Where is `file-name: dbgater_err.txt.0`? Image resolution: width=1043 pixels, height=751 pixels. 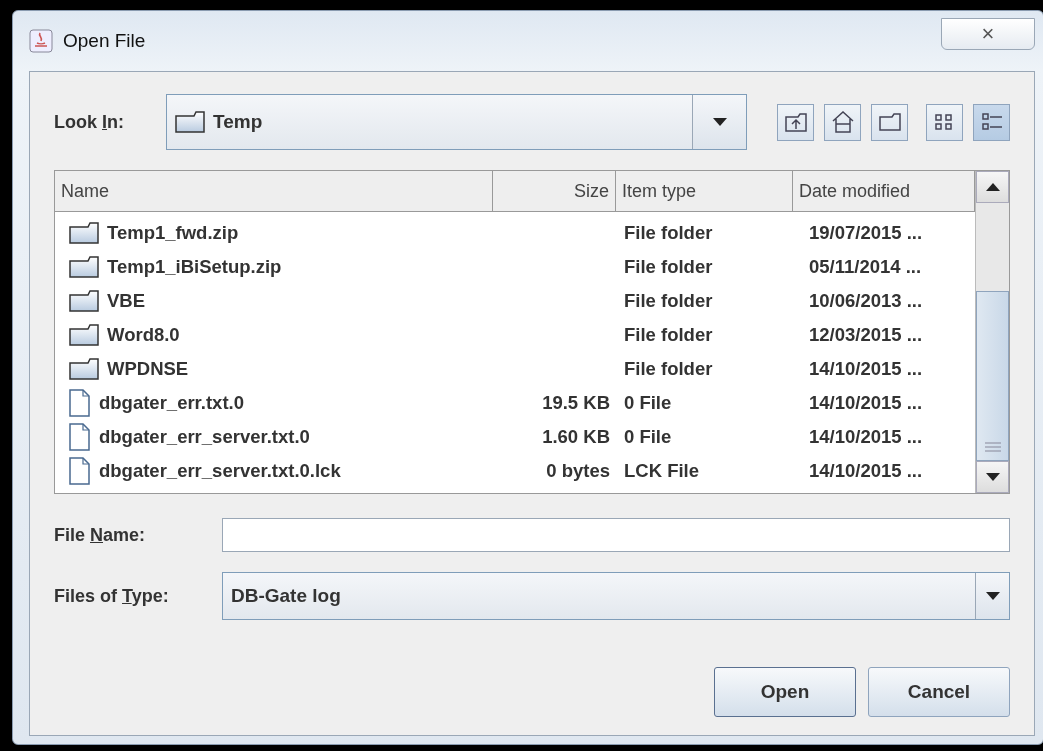 file-name: dbgater_err.txt.0 is located at coordinates (171, 403).